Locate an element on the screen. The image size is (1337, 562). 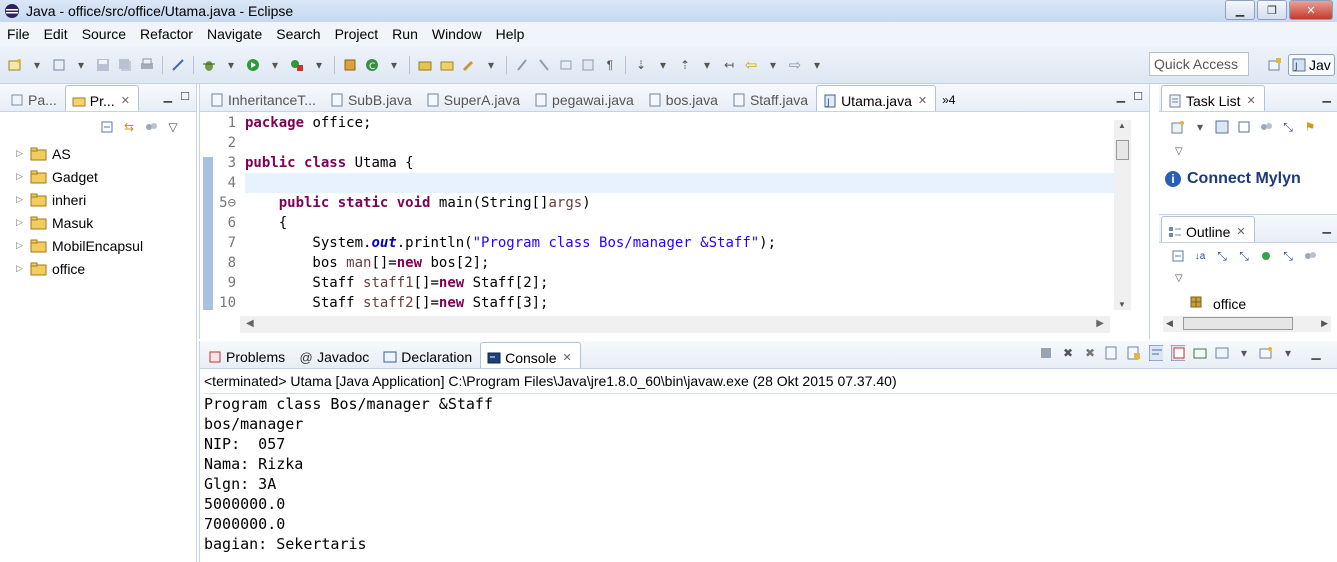
scroll-right-icon: ▶ is located at coordinates (1324, 323).